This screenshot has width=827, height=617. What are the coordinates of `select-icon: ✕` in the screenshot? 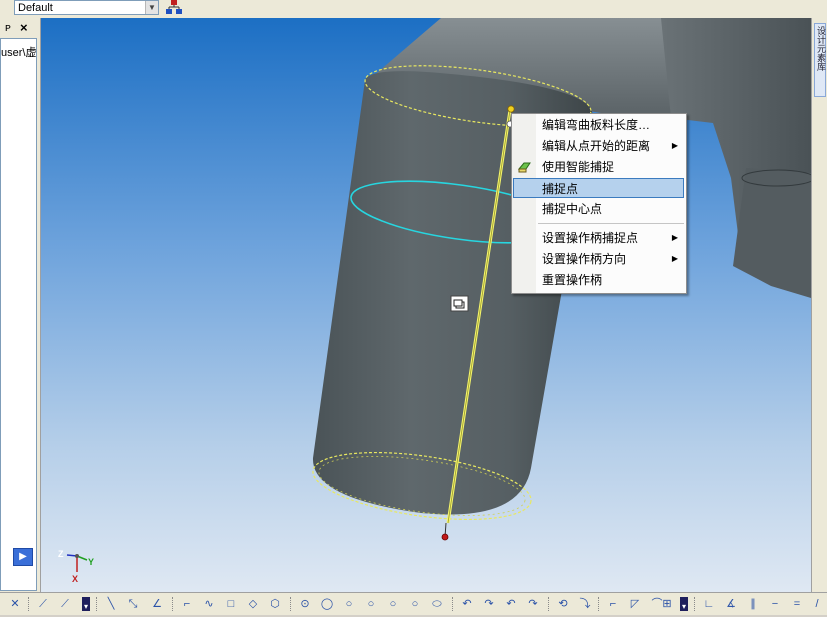 It's located at (15, 604).